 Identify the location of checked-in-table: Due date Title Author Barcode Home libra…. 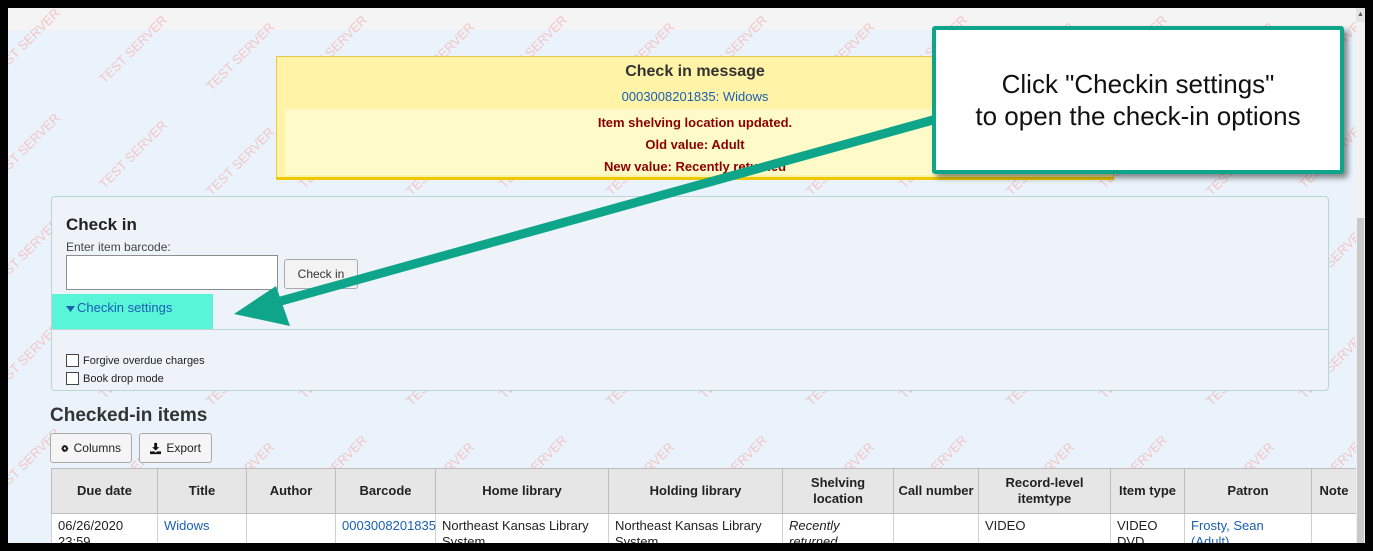
(704, 505).